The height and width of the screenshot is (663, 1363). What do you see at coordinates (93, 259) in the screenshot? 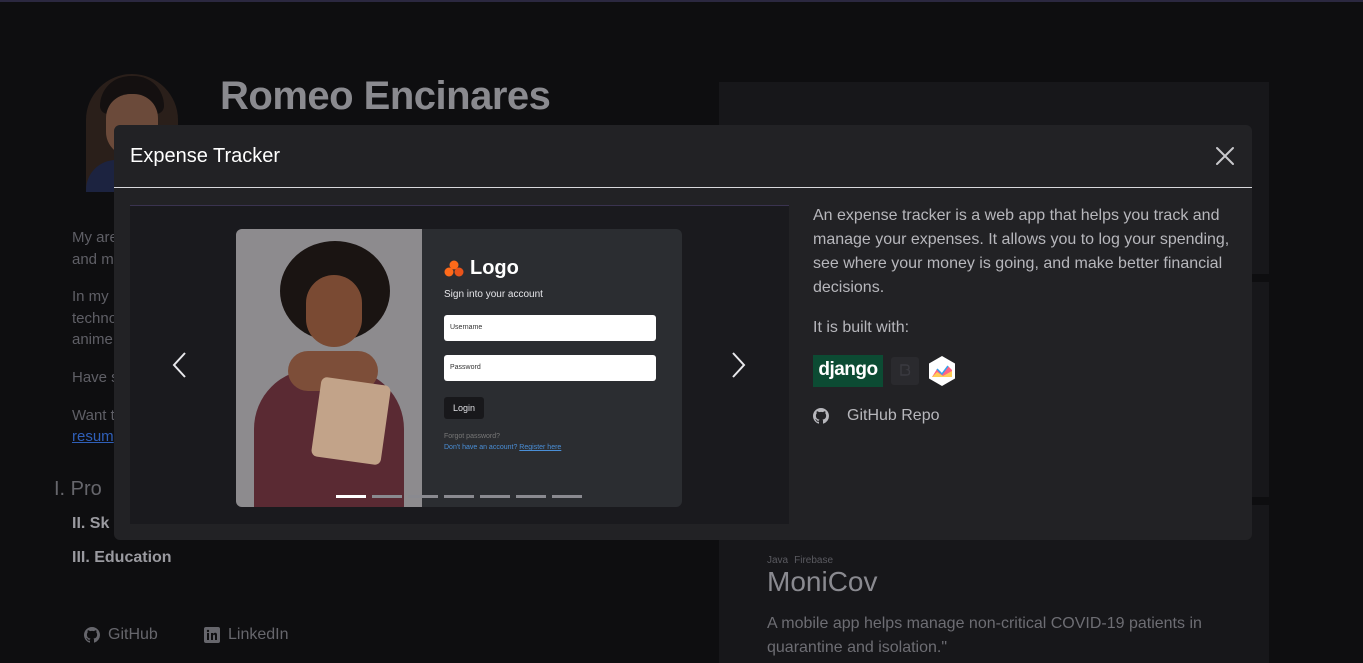
I see `bio-line: and m` at bounding box center [93, 259].